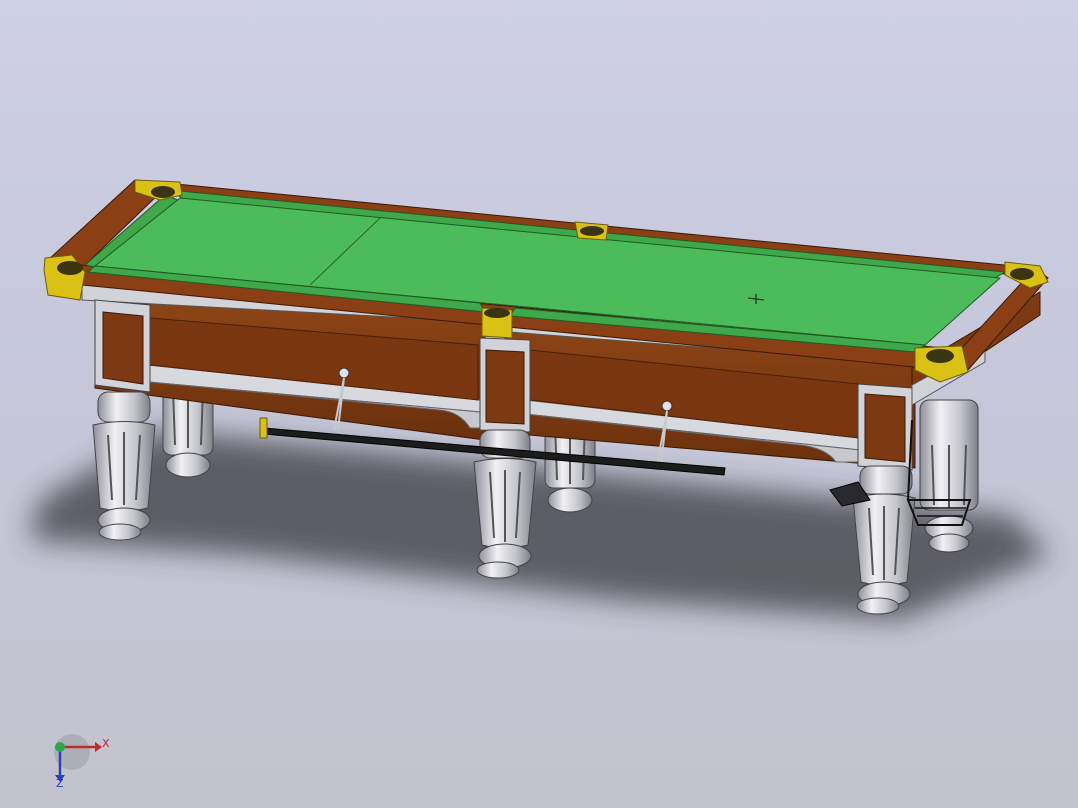 The image size is (1078, 808). What do you see at coordinates (60, 783) in the screenshot?
I see `triad-z-label: Z` at bounding box center [60, 783].